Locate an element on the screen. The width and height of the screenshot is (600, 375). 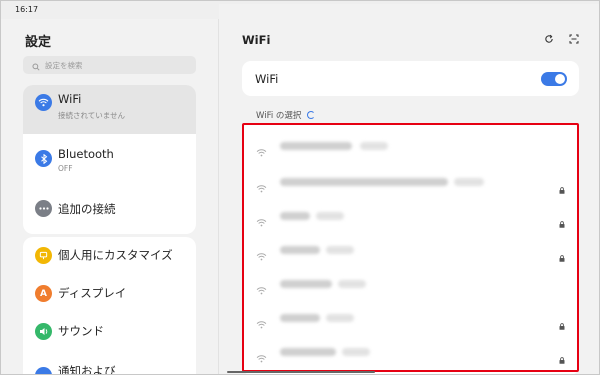
scan-qr-icon is located at coordinates (574, 39).